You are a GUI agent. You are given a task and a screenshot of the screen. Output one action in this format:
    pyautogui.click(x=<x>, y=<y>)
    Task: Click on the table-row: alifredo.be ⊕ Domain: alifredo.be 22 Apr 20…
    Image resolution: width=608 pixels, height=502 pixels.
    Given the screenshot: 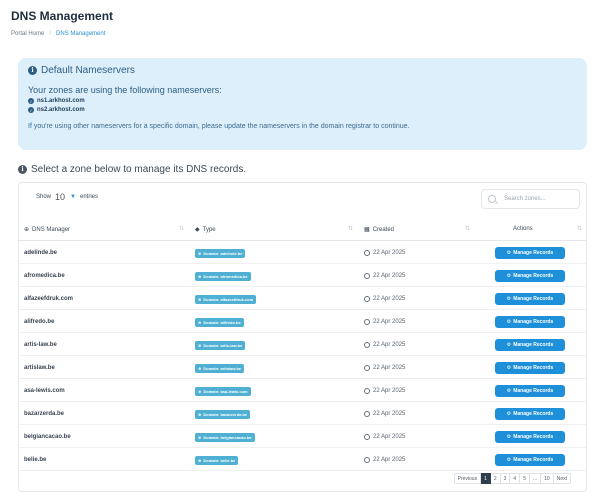 What is the action you would take?
    pyautogui.click(x=302, y=322)
    